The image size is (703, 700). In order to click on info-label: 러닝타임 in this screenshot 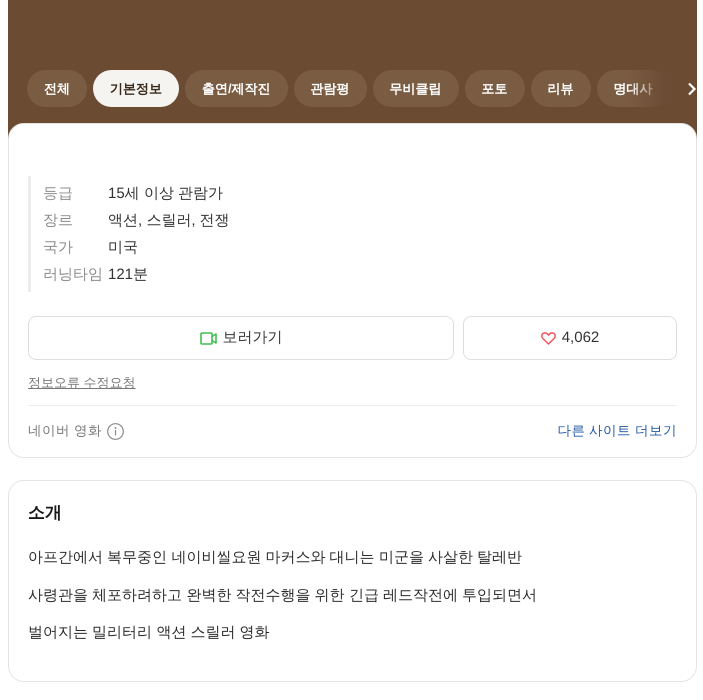, I will do `click(73, 275)`.